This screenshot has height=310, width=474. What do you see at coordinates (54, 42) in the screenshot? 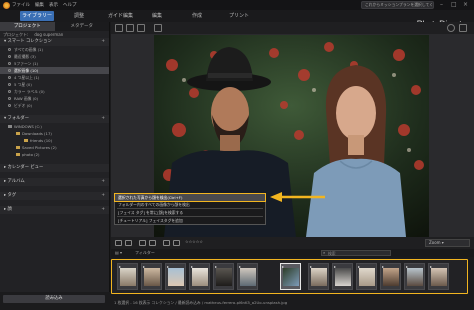
I see `smart-collection-header: ▾ スマート コレクション +` at bounding box center [54, 42].